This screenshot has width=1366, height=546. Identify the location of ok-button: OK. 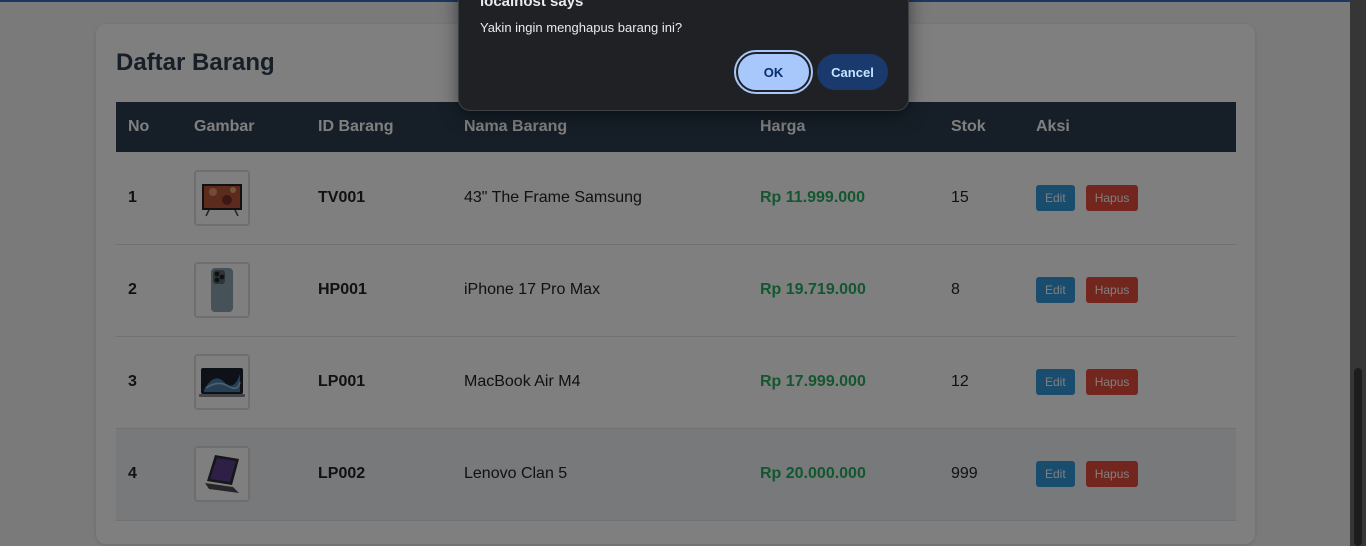
(773, 72).